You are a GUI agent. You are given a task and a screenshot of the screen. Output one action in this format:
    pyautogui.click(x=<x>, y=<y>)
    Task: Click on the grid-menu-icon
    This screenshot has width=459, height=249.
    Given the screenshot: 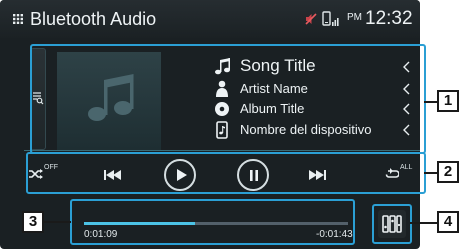 What is the action you would take?
    pyautogui.click(x=18, y=19)
    